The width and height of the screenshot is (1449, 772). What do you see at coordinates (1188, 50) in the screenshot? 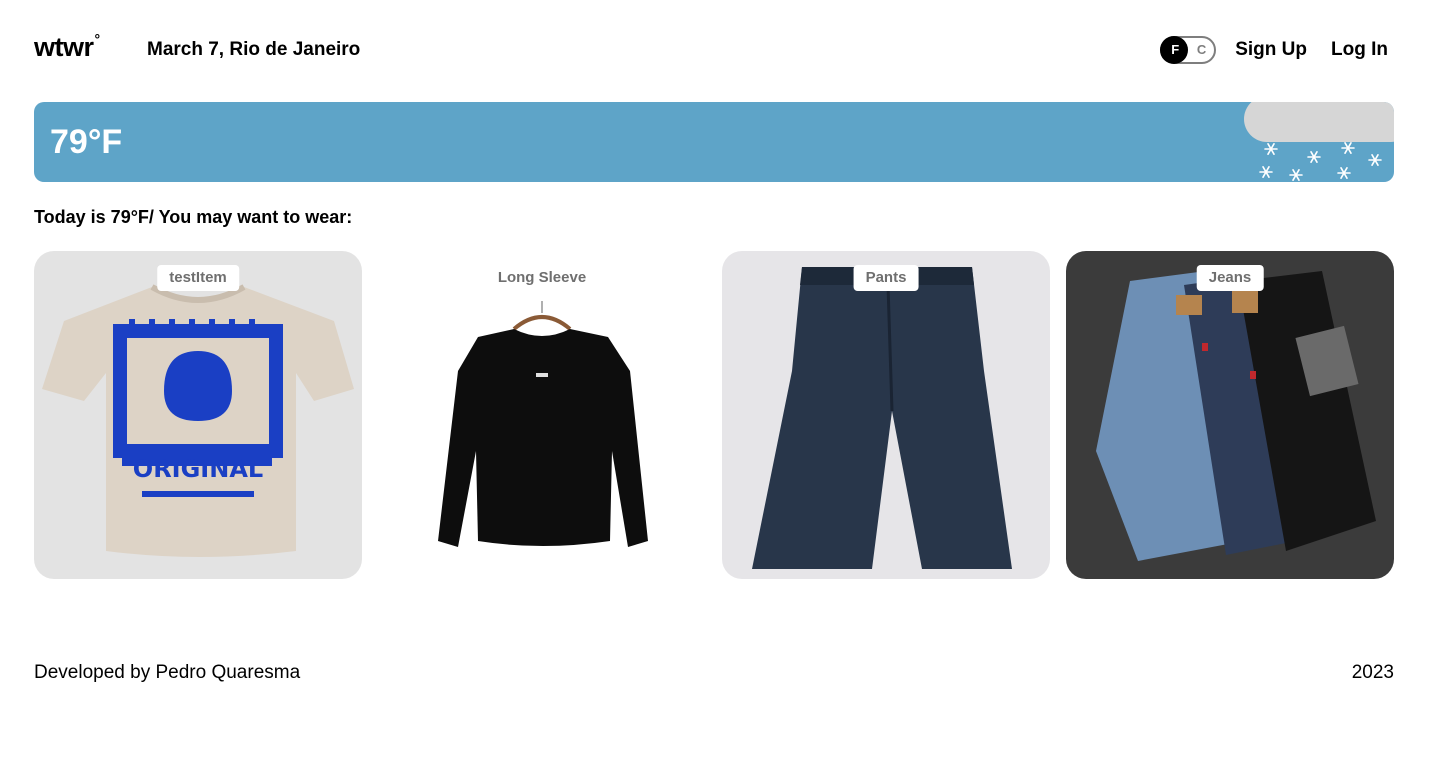
I see `temperature-unit-toggle: F C` at bounding box center [1188, 50].